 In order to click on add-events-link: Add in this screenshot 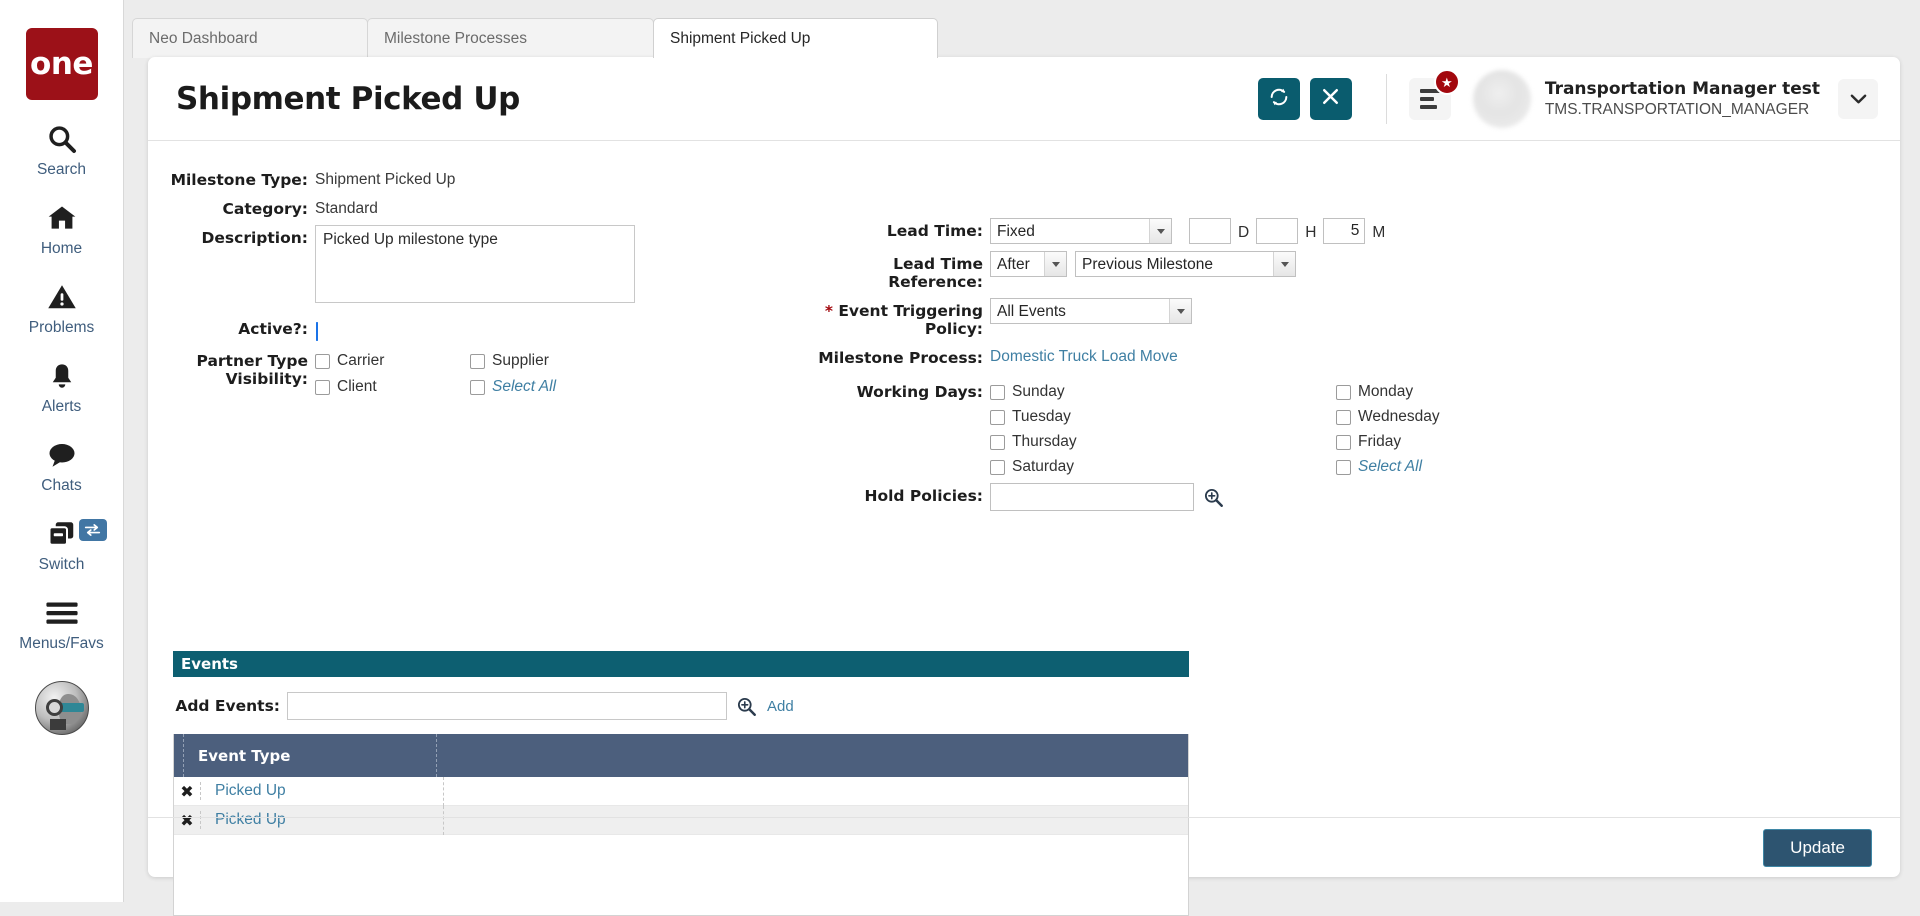, I will do `click(780, 706)`.